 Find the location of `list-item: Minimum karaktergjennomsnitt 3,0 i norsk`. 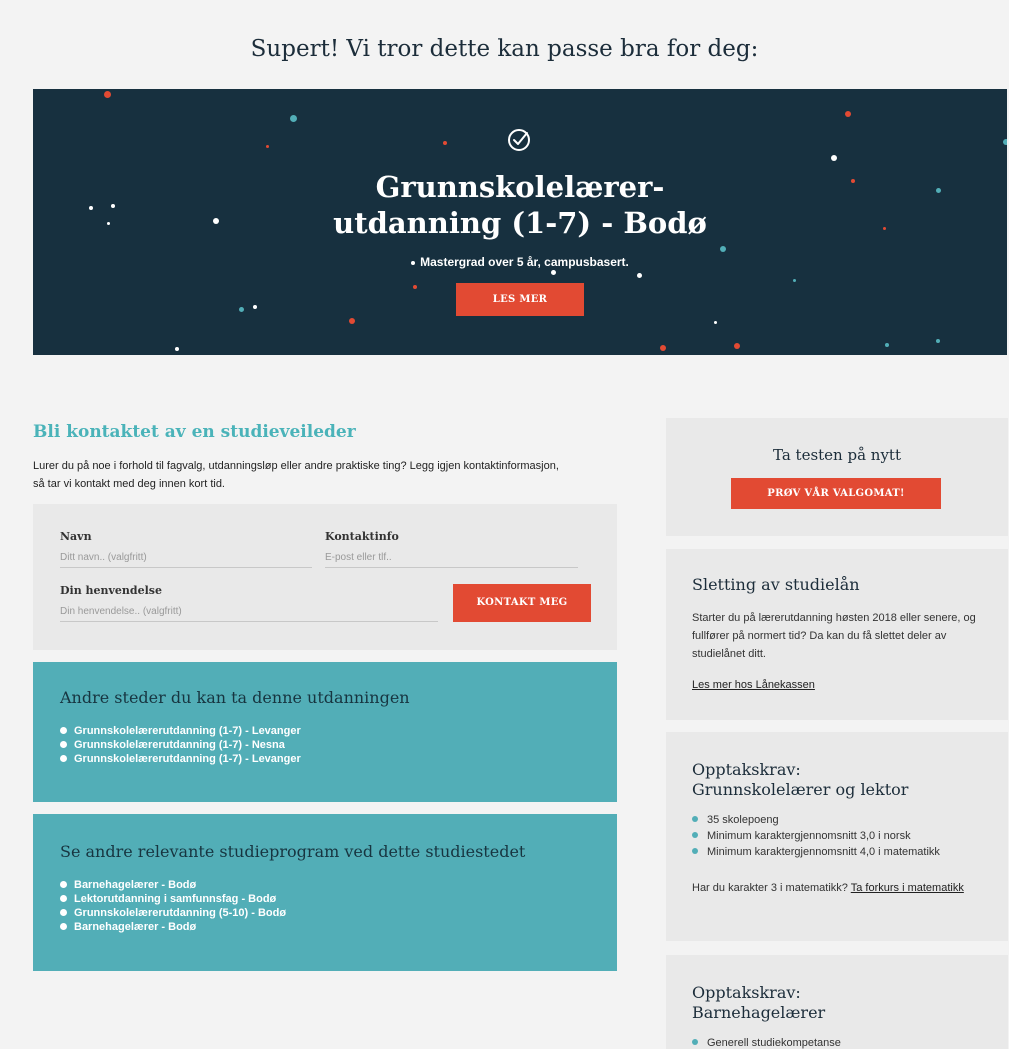

list-item: Minimum karaktergjennomsnitt 3,0 i norsk is located at coordinates (816, 836).